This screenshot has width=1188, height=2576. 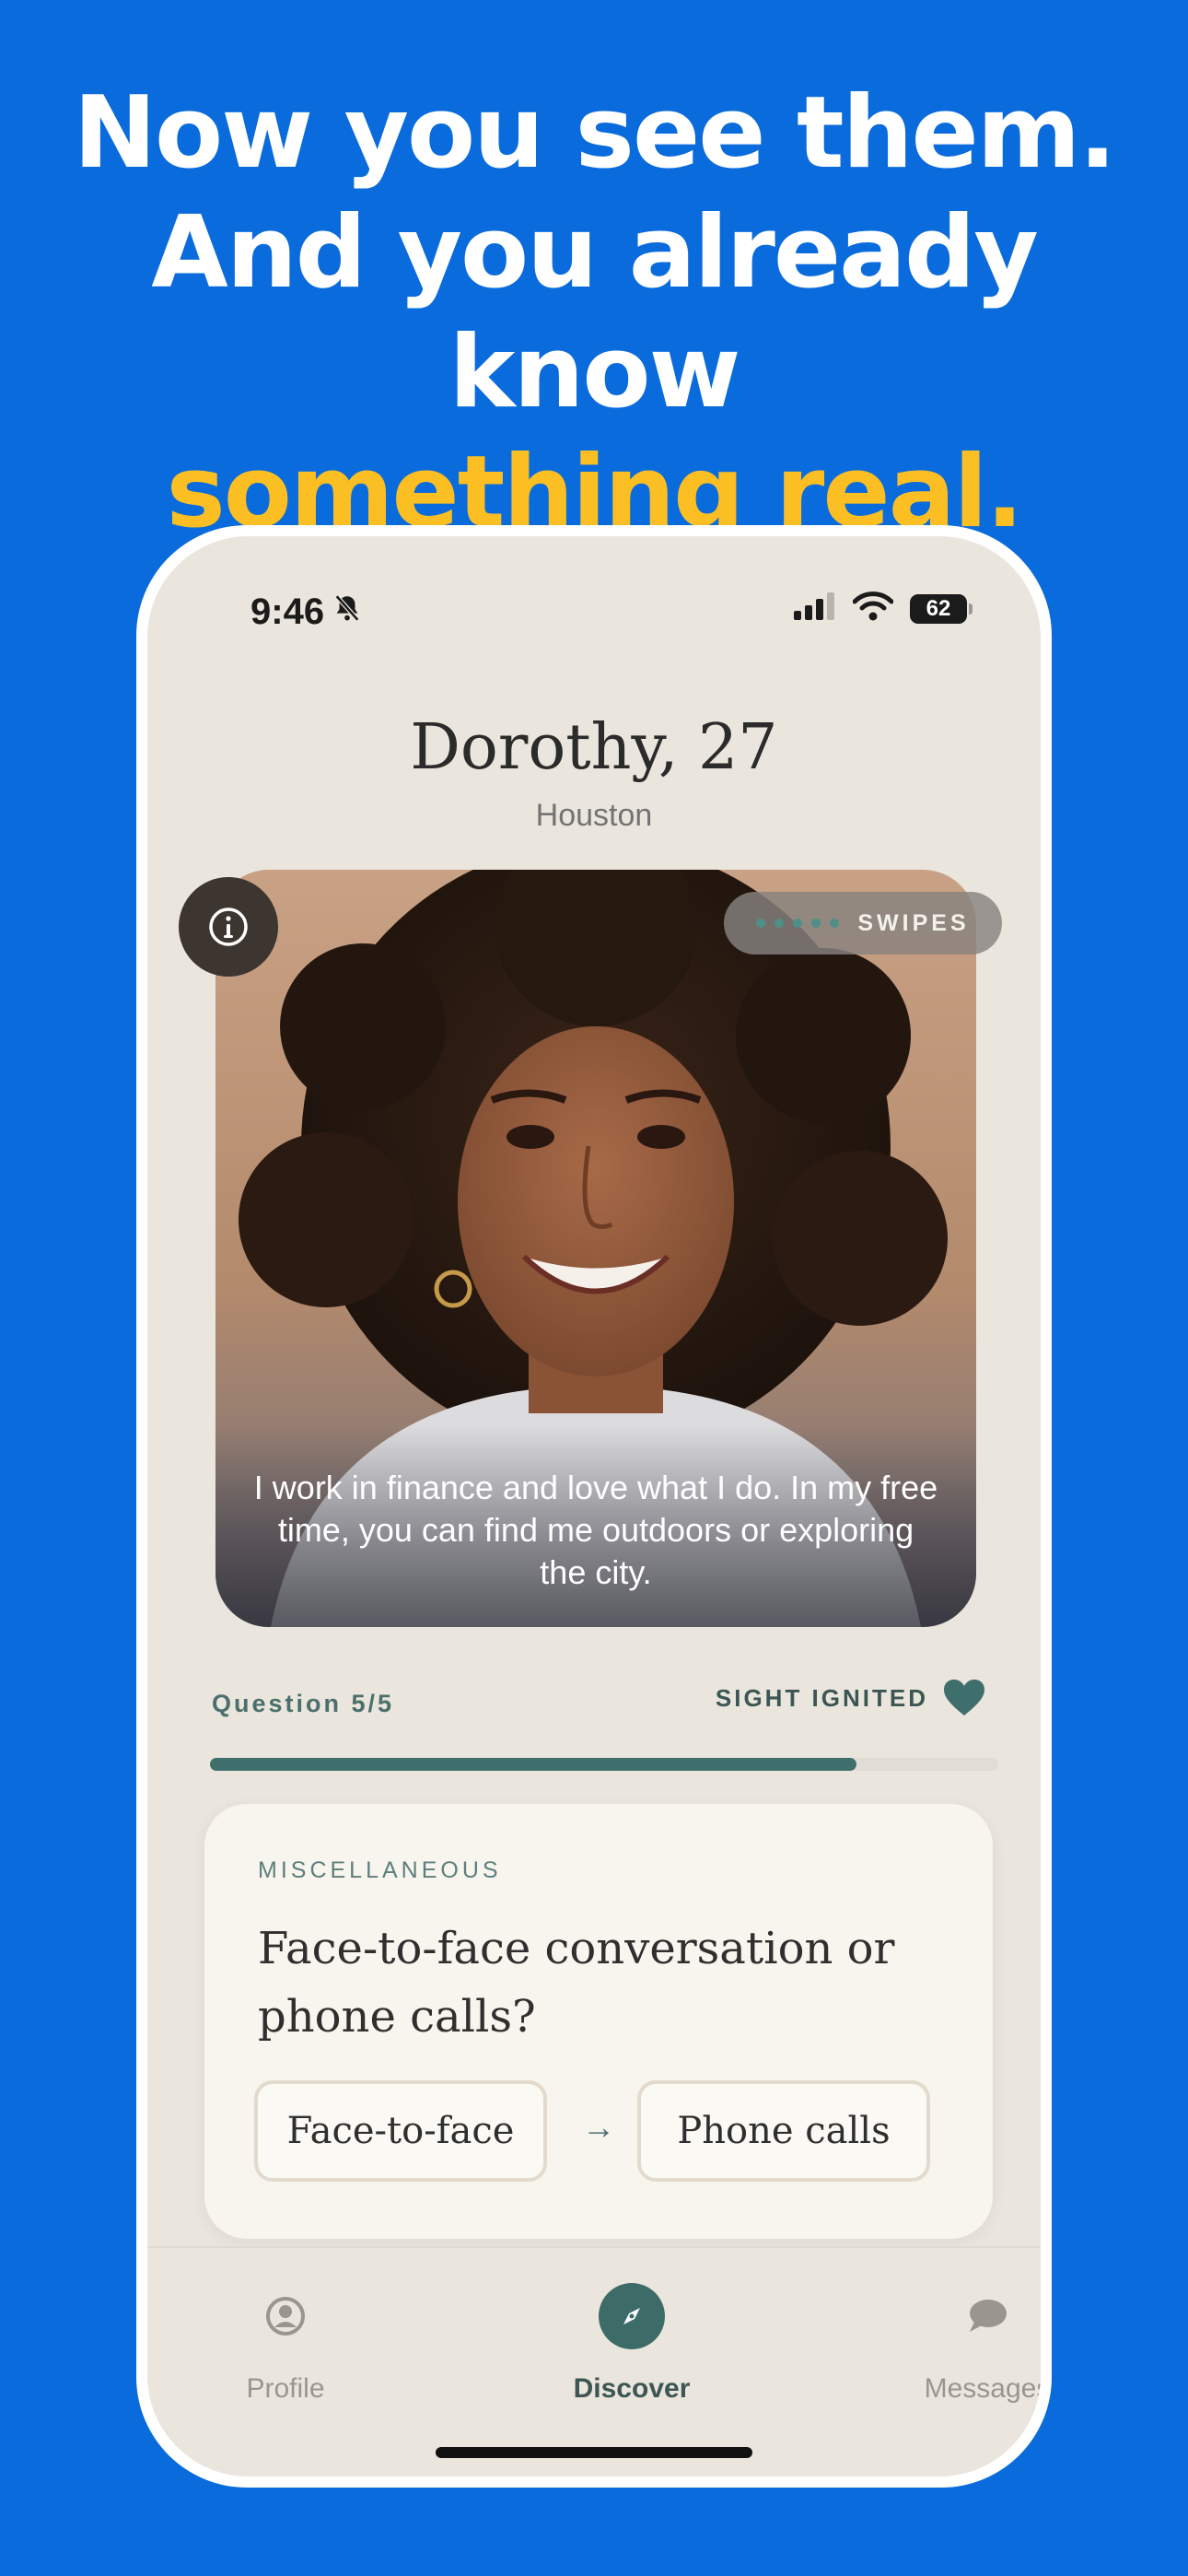 I want to click on swipes-indicator: SWIPES, so click(x=863, y=923).